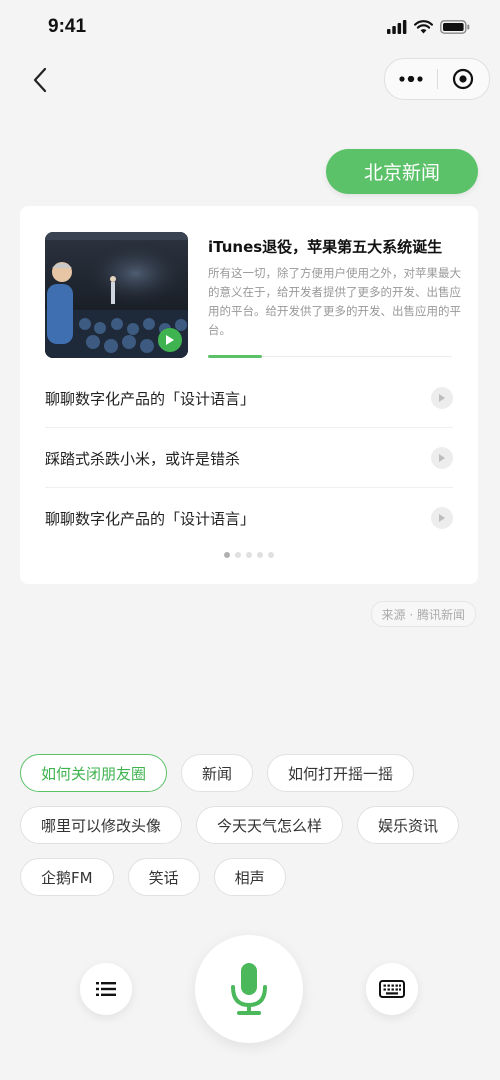 This screenshot has width=500, height=1080. Describe the element at coordinates (402, 171) in the screenshot. I see `query-bubble: 北京新闻` at that location.